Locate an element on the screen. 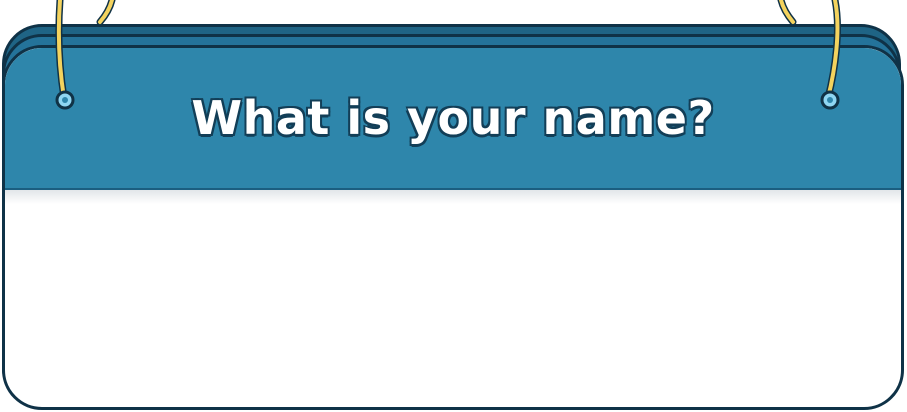  right-short-string is located at coordinates (787, 13).